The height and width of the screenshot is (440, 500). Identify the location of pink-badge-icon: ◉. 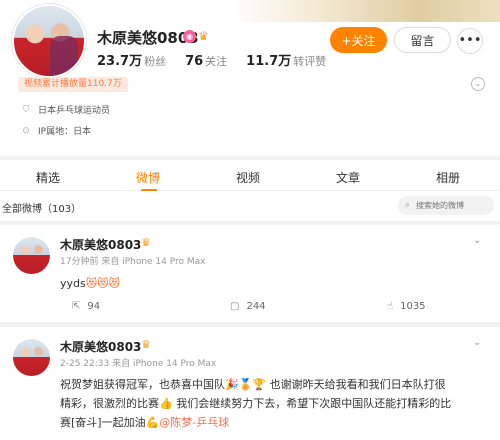
(189, 36).